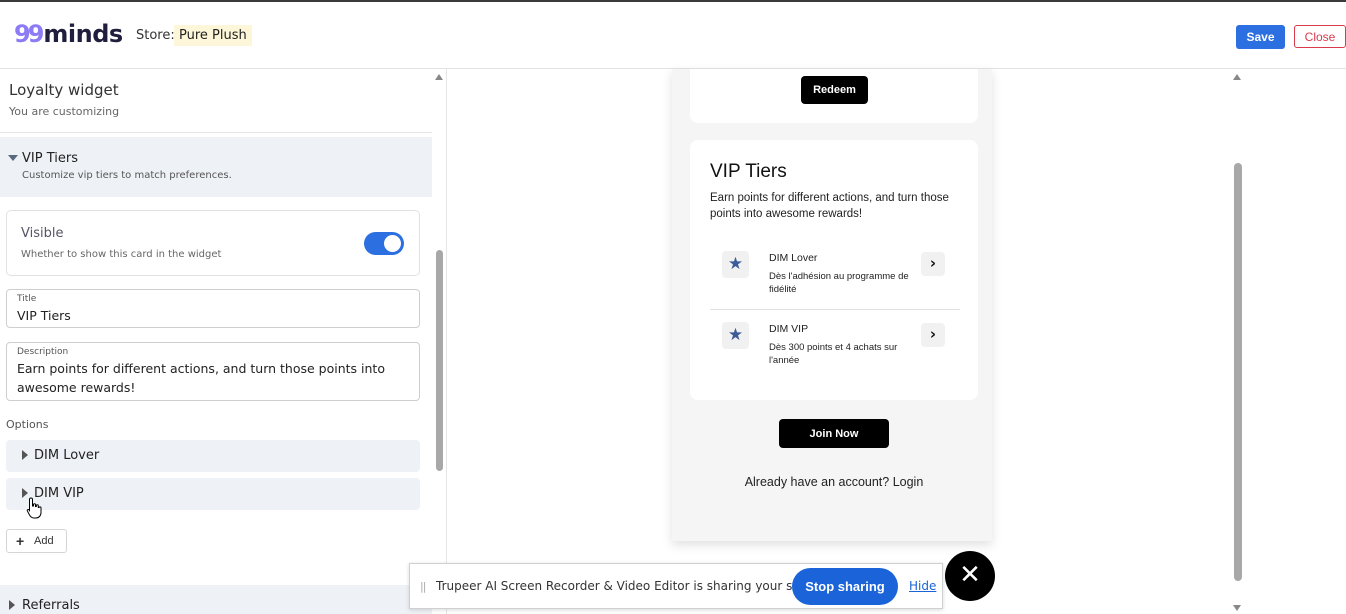 The height and width of the screenshot is (614, 1346). What do you see at coordinates (1237, 608) in the screenshot?
I see `scroll-down-arrow-icon` at bounding box center [1237, 608].